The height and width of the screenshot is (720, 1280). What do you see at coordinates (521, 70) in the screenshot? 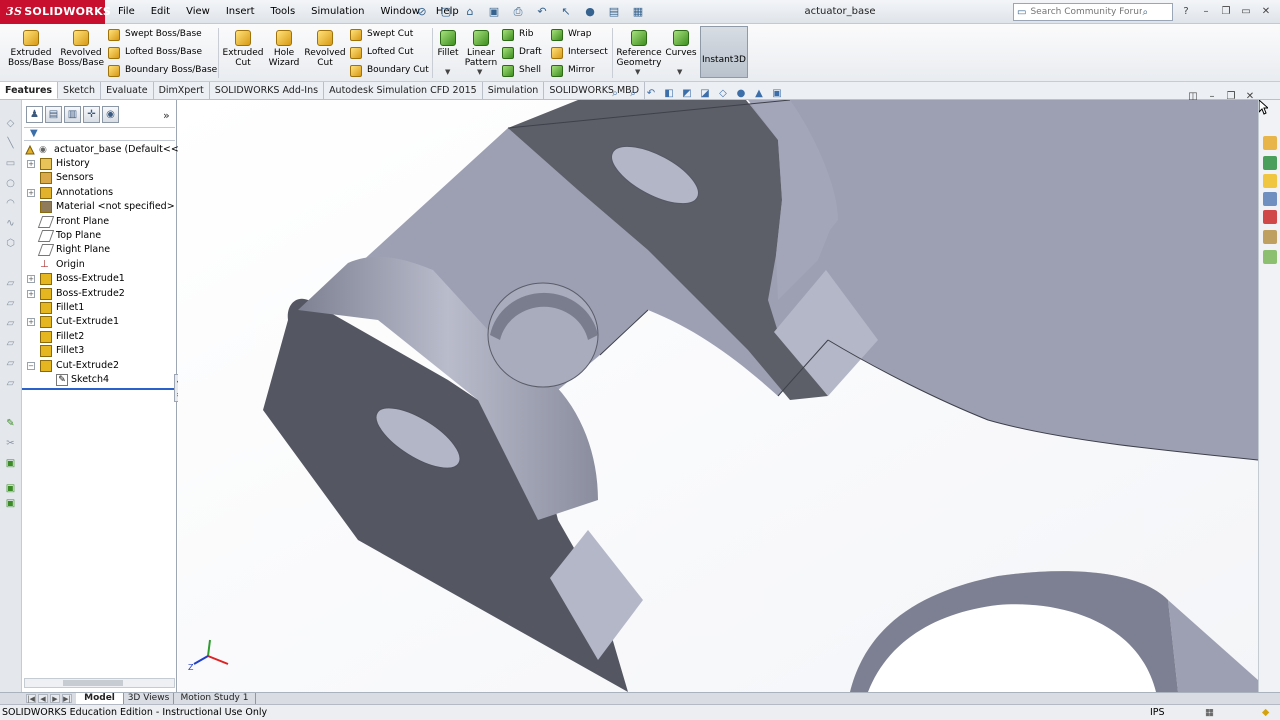
I see `shell-button: Shell` at bounding box center [521, 70].